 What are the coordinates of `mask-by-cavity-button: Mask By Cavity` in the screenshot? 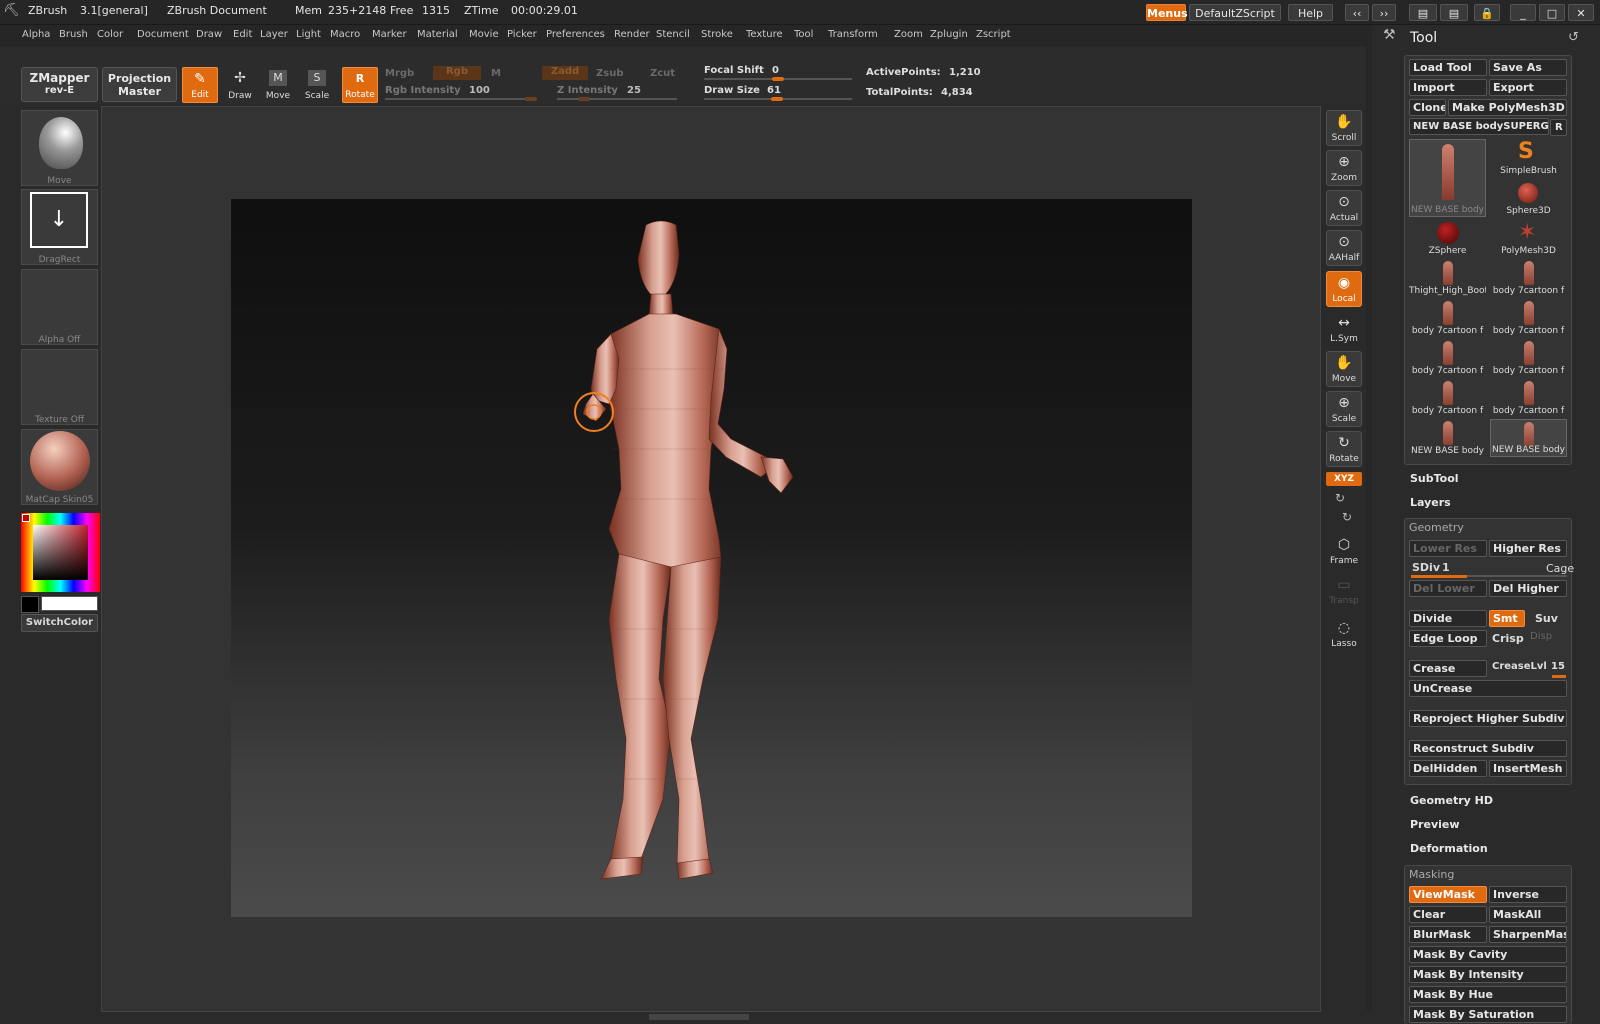 It's located at (1488, 954).